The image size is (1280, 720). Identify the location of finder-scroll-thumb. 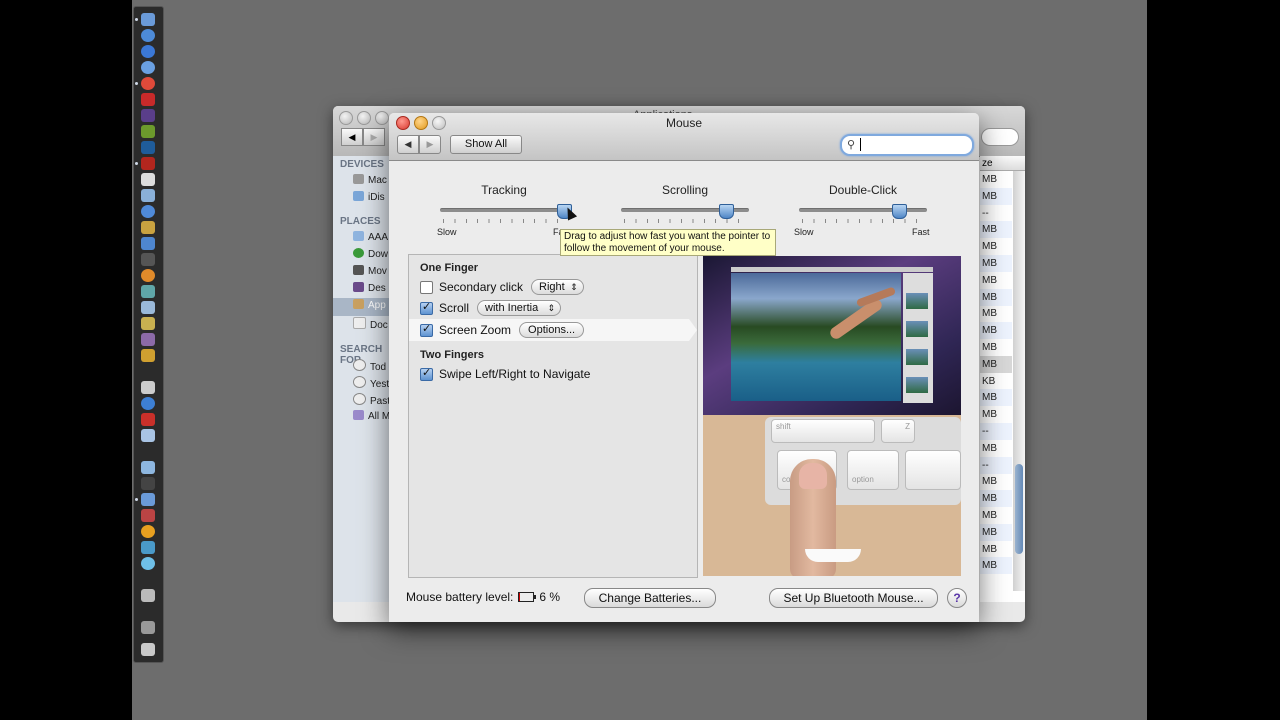
(1019, 509).